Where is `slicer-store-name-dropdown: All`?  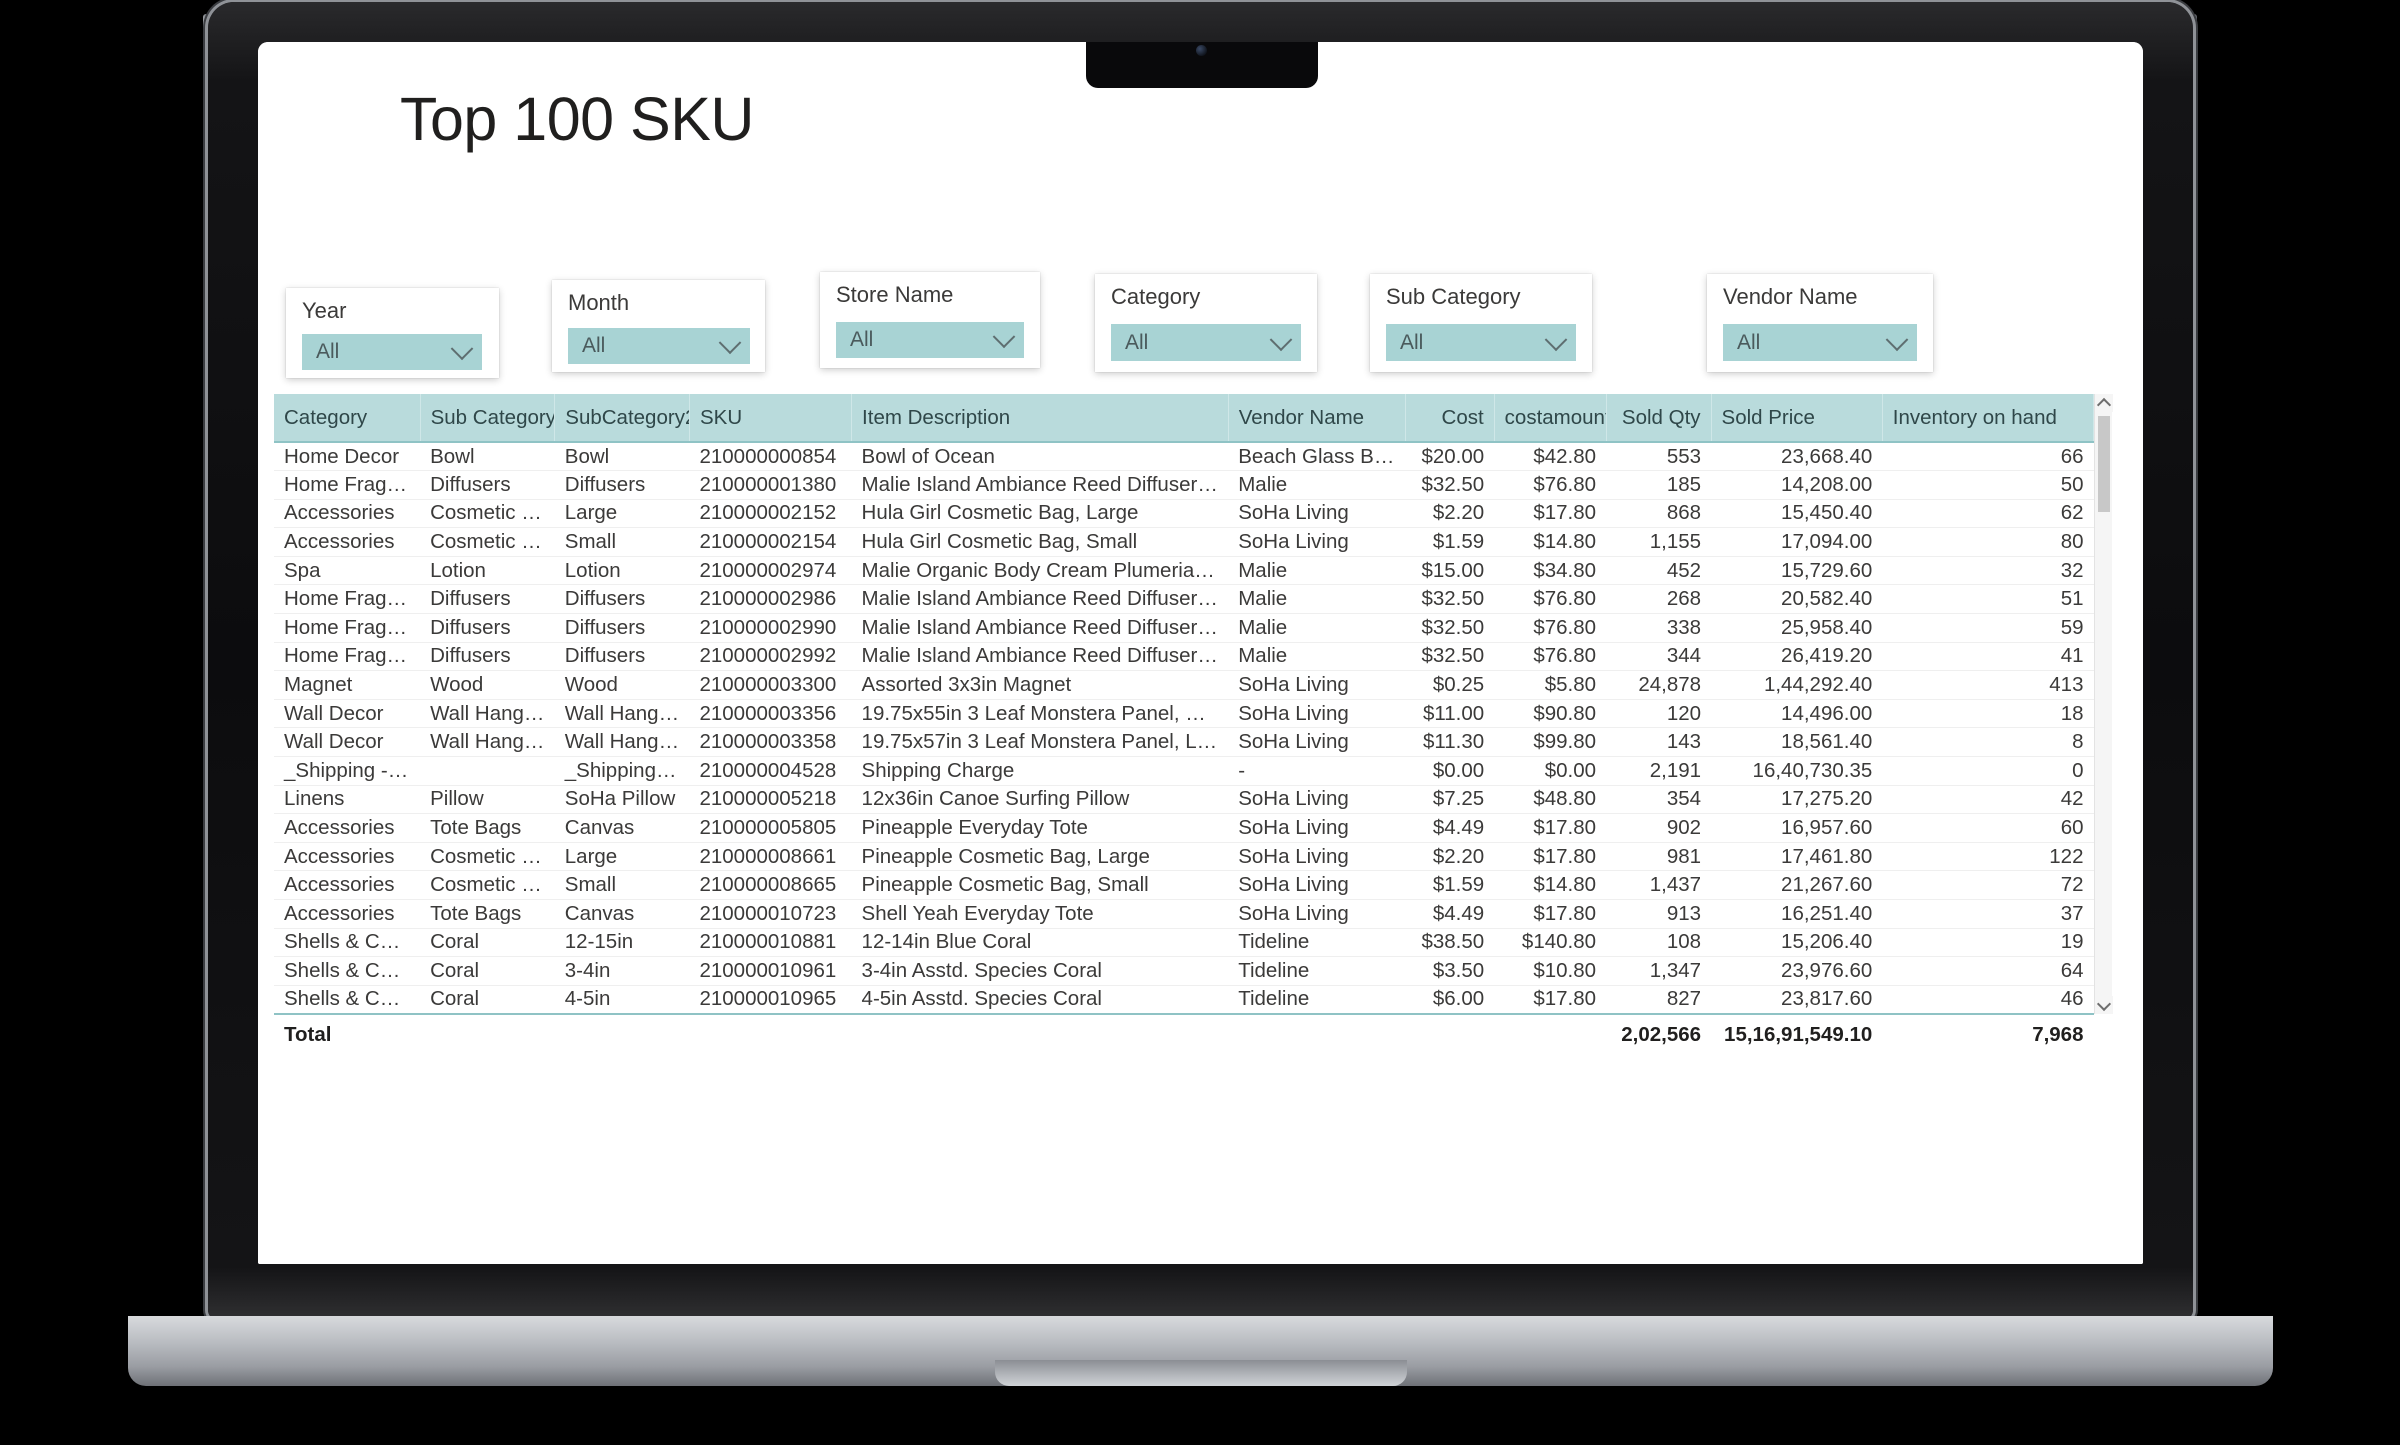
slicer-store-name-dropdown: All is located at coordinates (930, 340).